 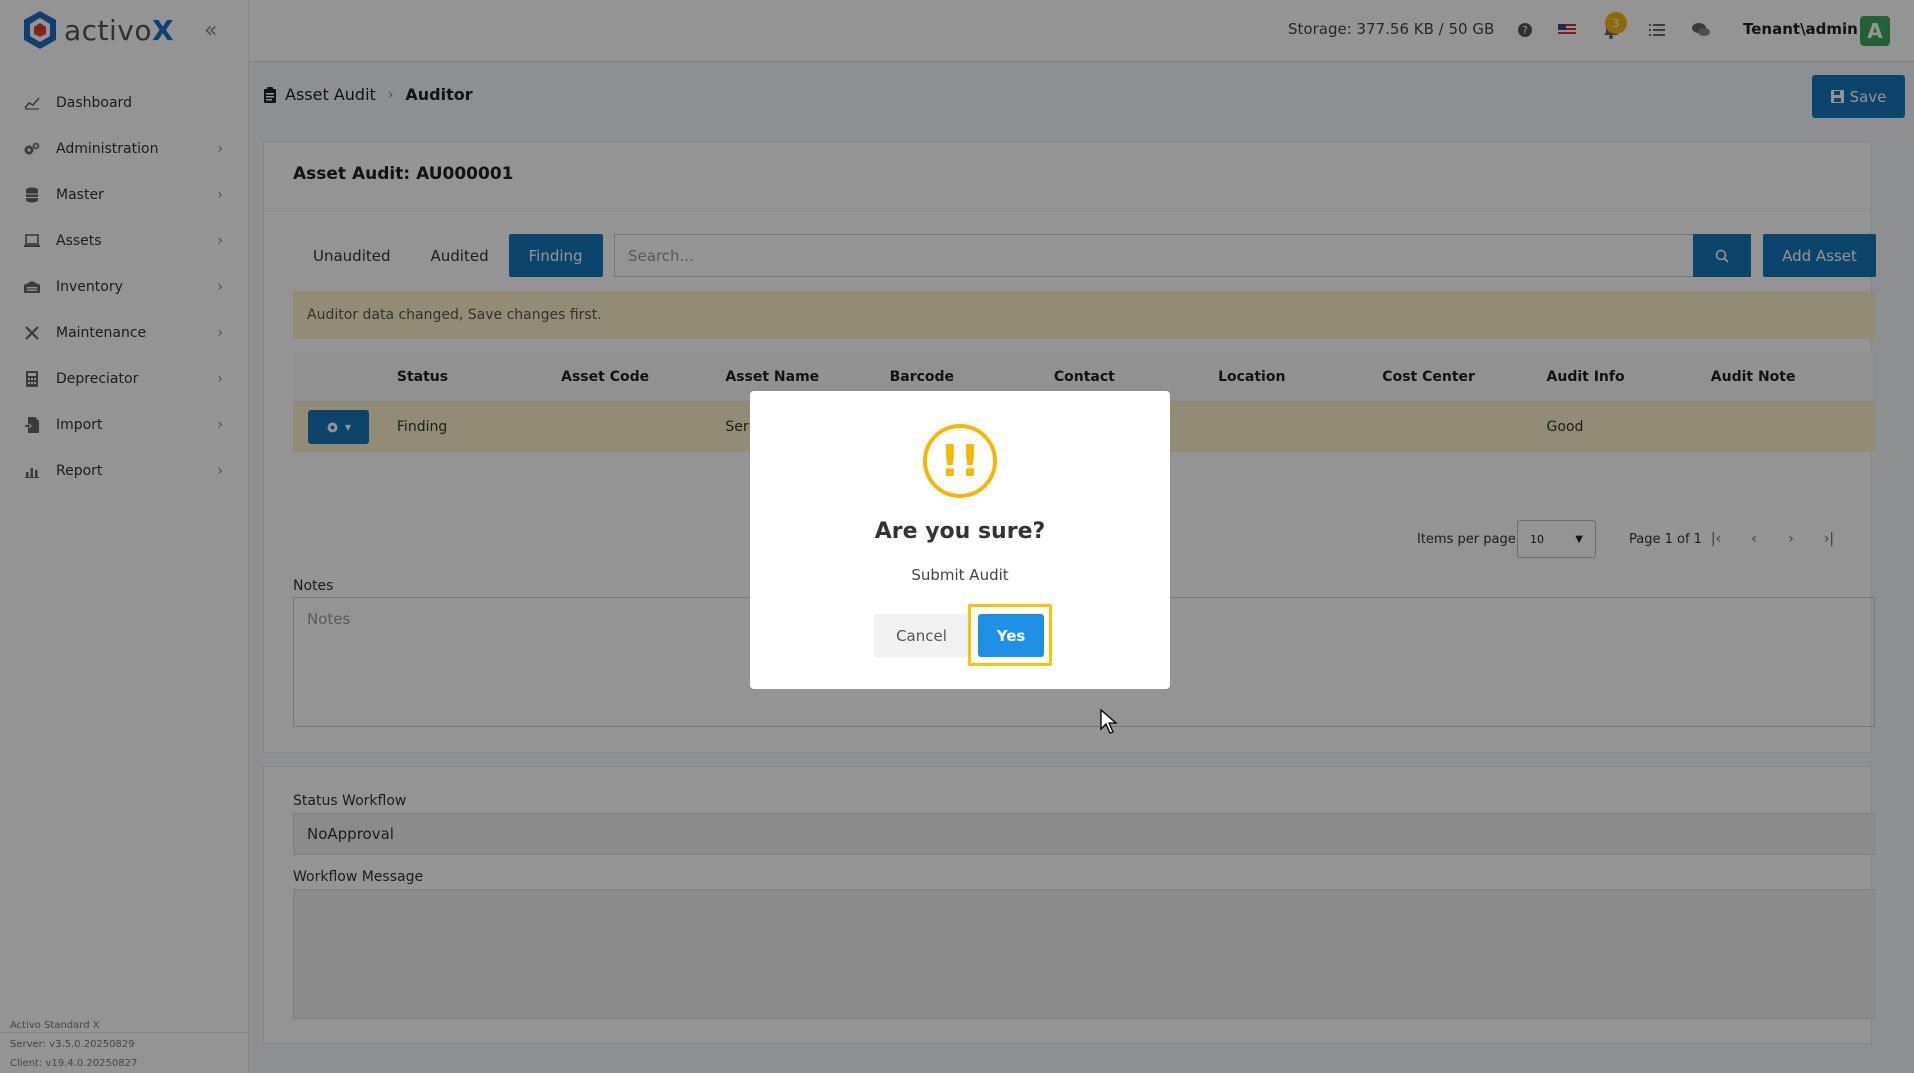 I want to click on yes-button: Yes, so click(x=1011, y=635).